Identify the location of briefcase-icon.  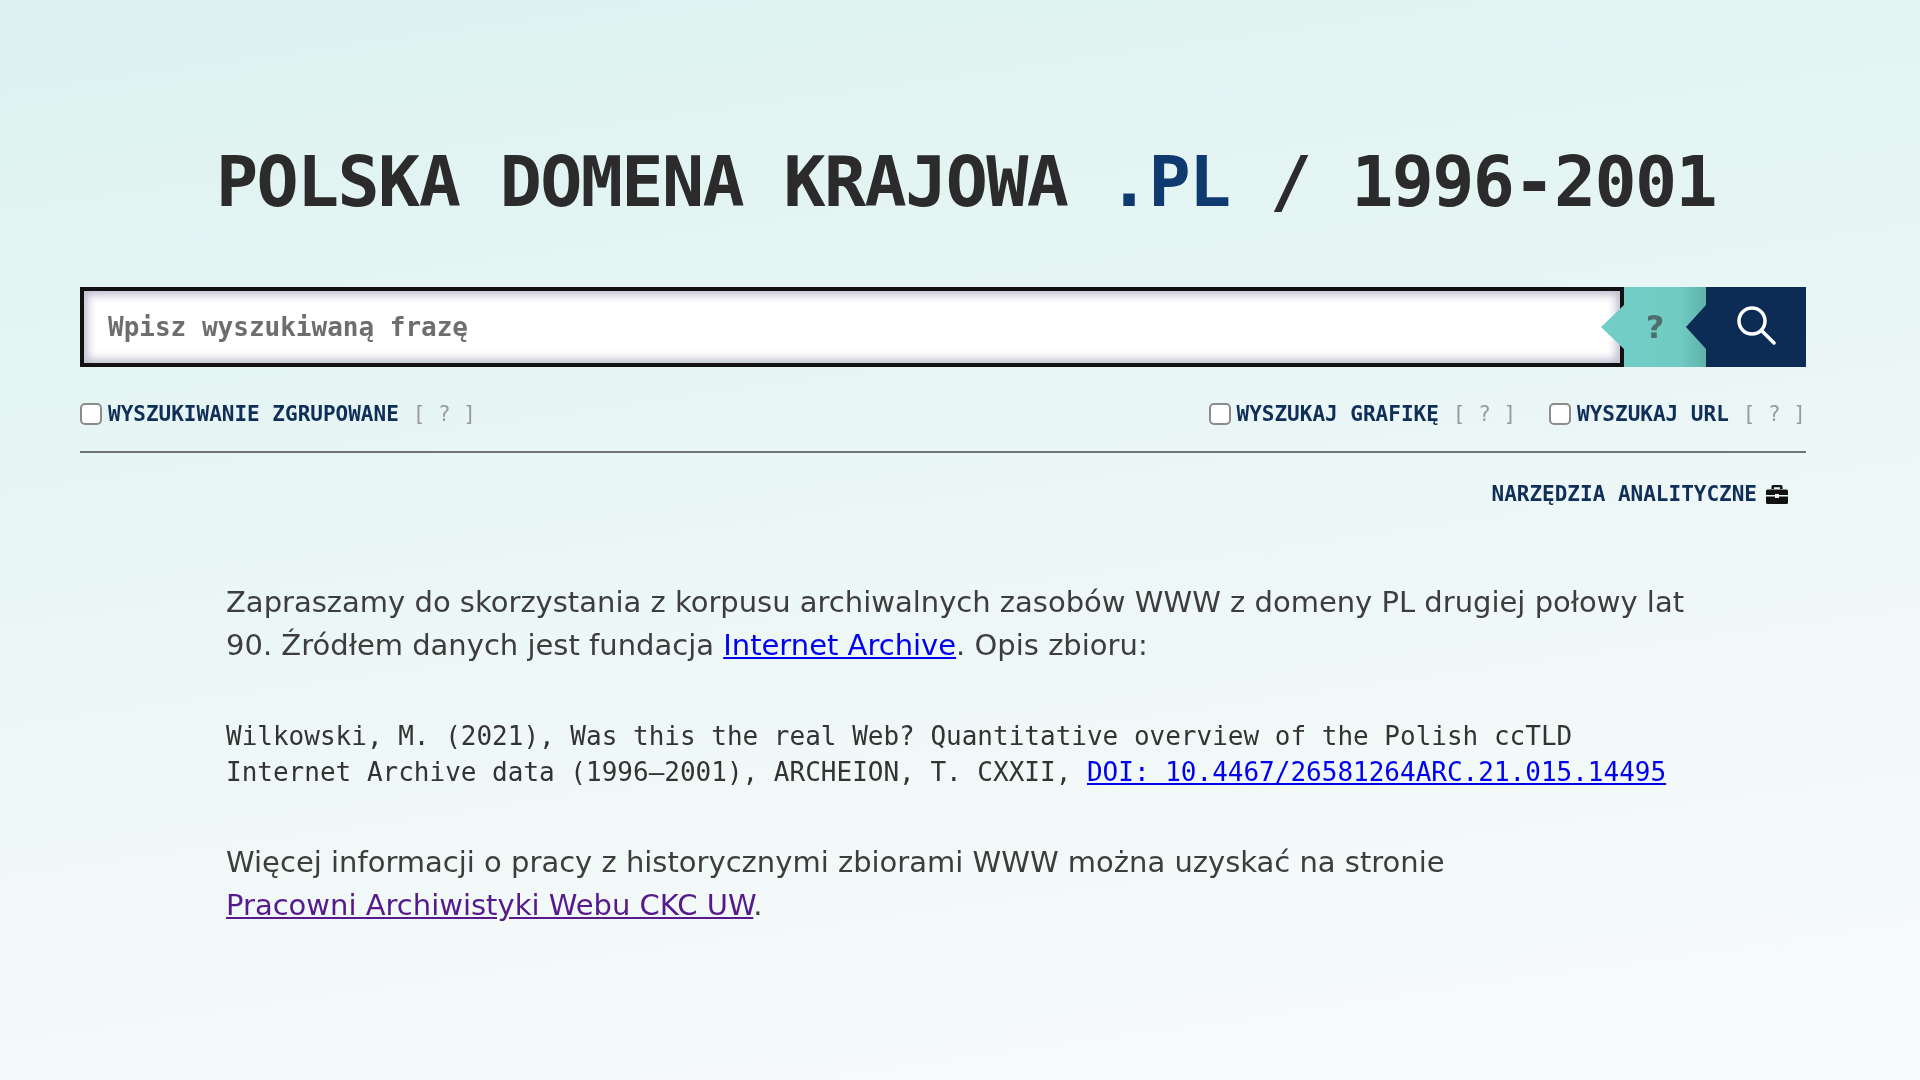
(1777, 494).